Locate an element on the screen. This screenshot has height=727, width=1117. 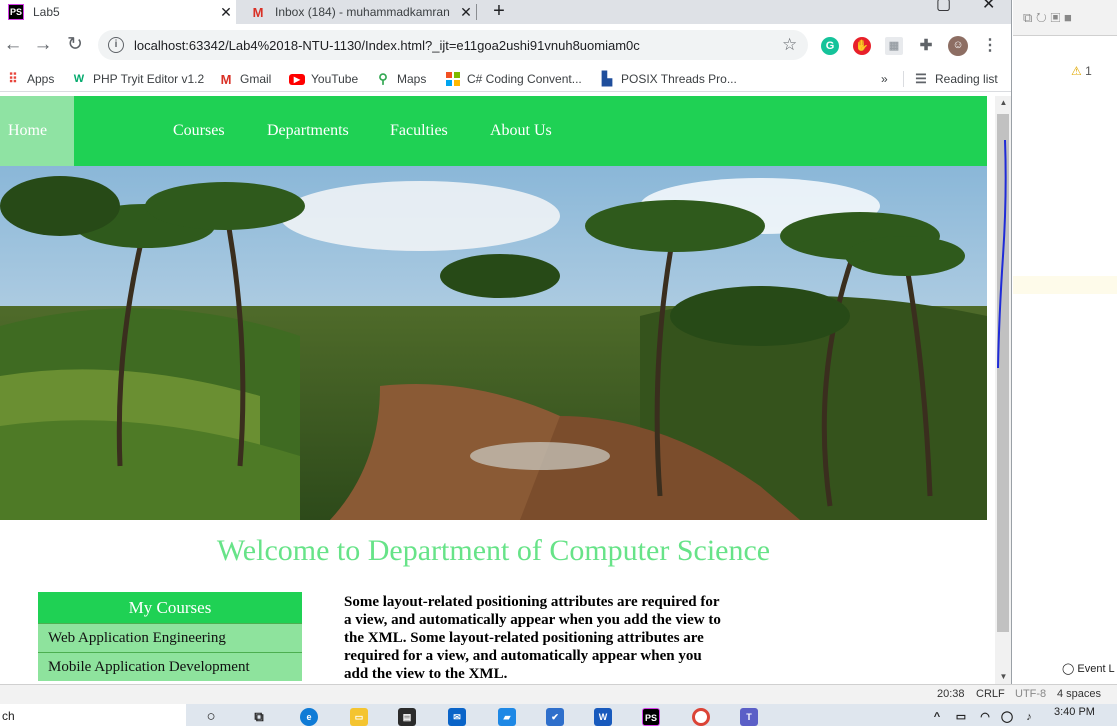
course-item: Web Application Engineering is located at coordinates (170, 637).